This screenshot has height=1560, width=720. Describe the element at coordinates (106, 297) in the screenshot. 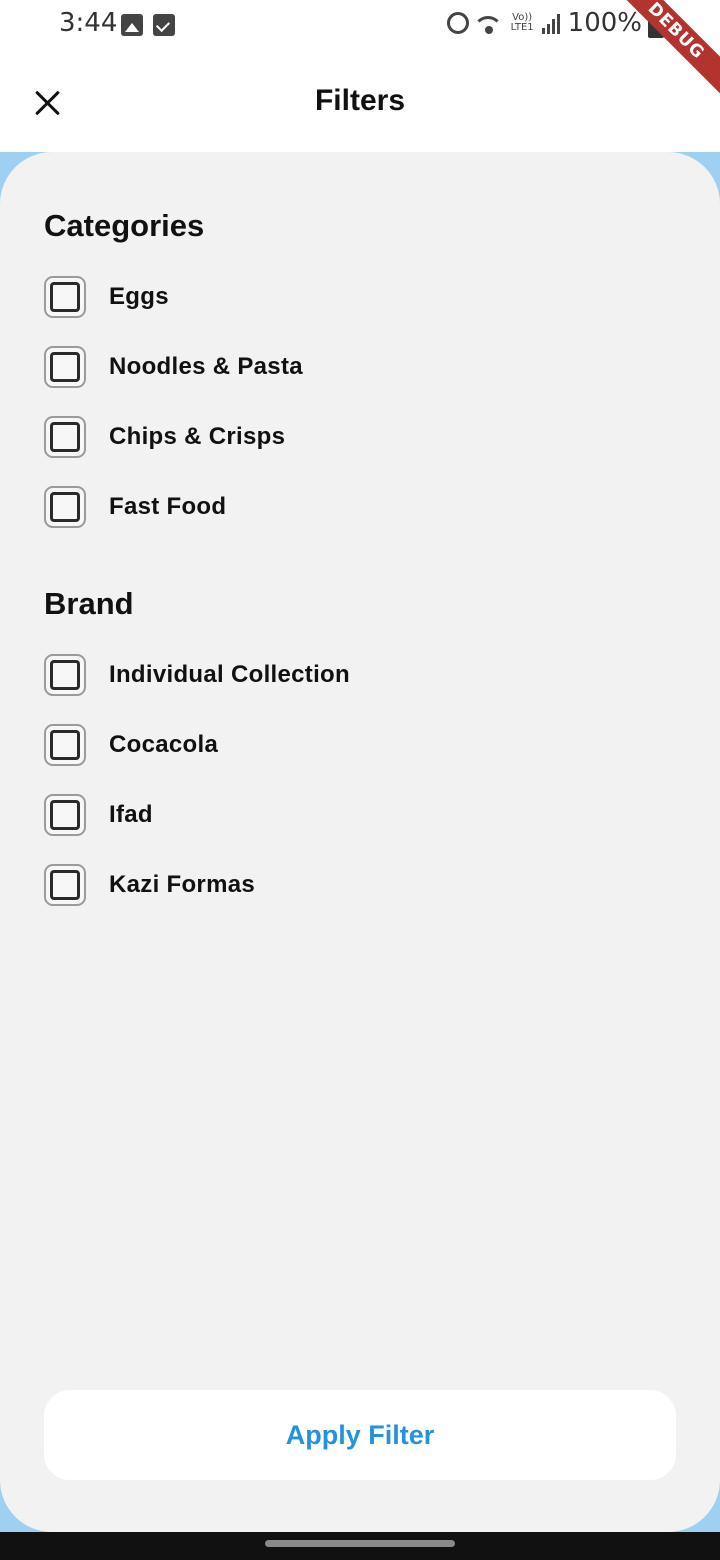

I see `category-option-eggs: Eggs` at that location.